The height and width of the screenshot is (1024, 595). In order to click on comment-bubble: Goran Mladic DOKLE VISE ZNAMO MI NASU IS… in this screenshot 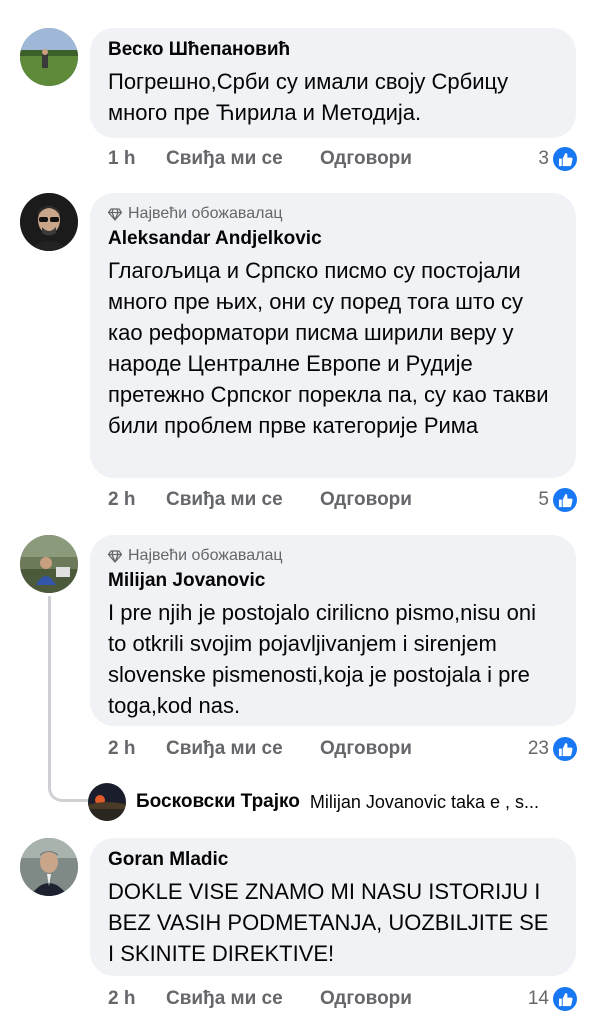, I will do `click(333, 907)`.